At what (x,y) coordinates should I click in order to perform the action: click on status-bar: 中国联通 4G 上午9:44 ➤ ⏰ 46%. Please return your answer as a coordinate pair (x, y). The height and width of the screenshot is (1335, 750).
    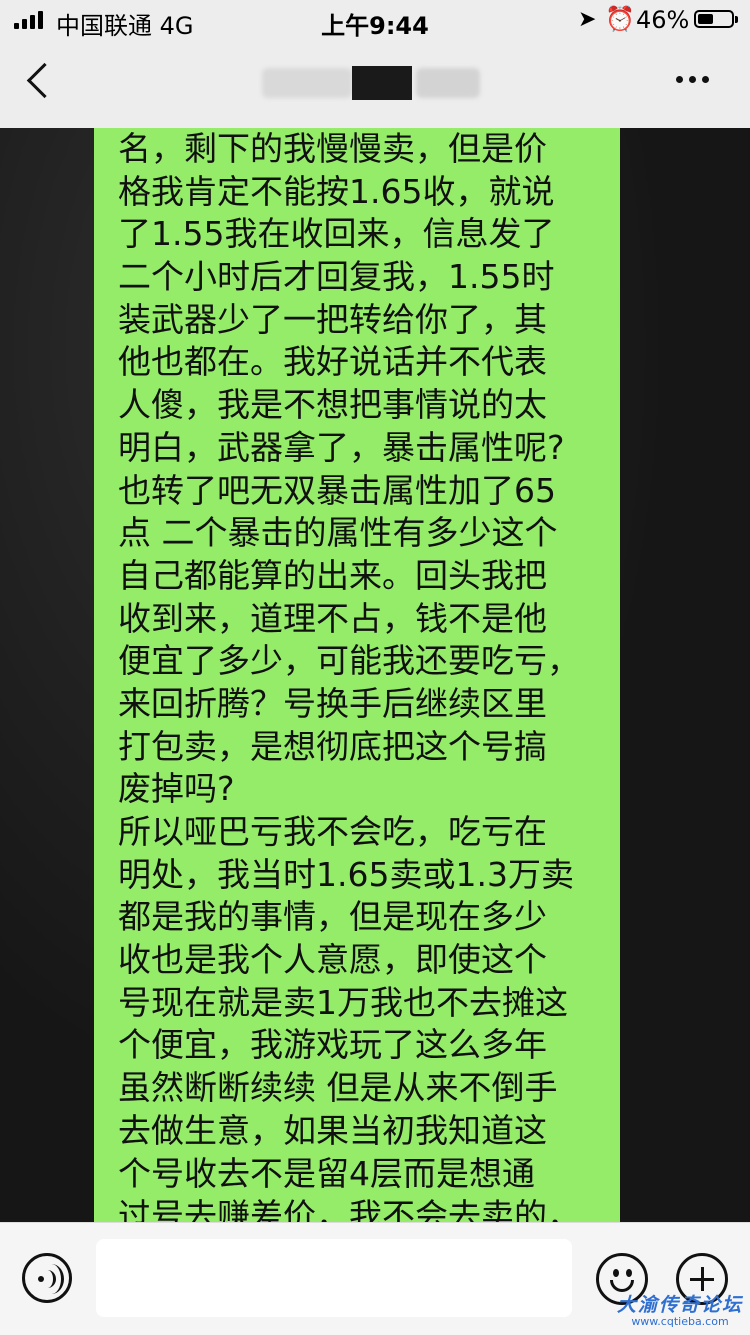
    Looking at the image, I should click on (375, 20).